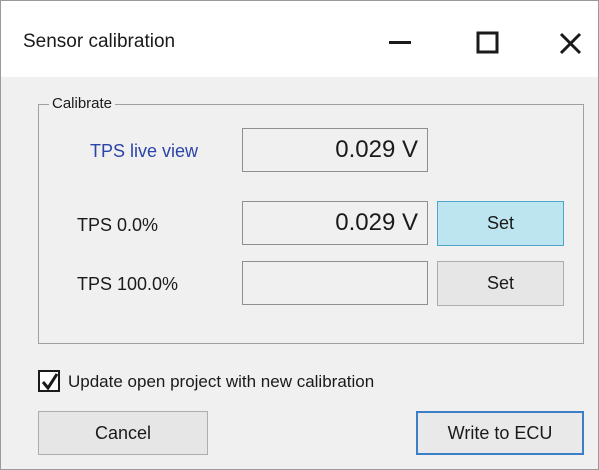  What do you see at coordinates (123, 433) in the screenshot?
I see `cancel-button: Cancel` at bounding box center [123, 433].